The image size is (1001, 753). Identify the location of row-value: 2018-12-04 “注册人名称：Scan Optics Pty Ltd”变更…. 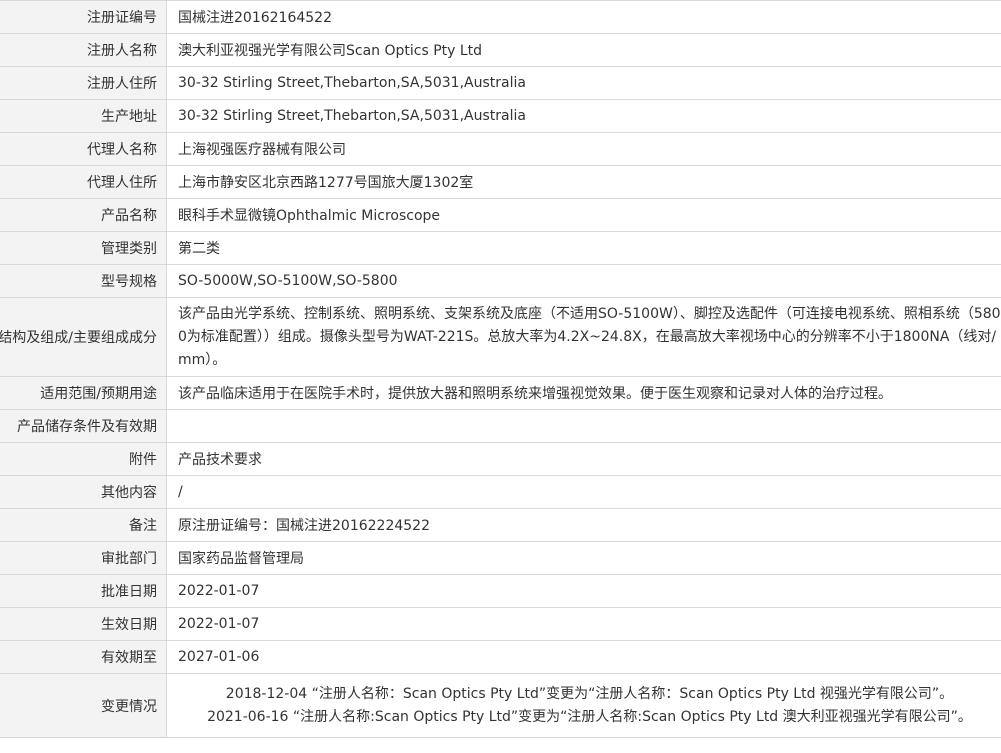
(584, 705).